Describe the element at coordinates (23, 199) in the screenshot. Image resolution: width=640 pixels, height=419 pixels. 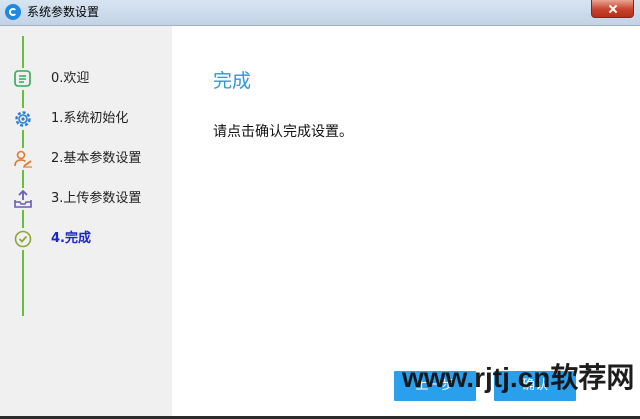
I see `upload-tray-icon` at that location.